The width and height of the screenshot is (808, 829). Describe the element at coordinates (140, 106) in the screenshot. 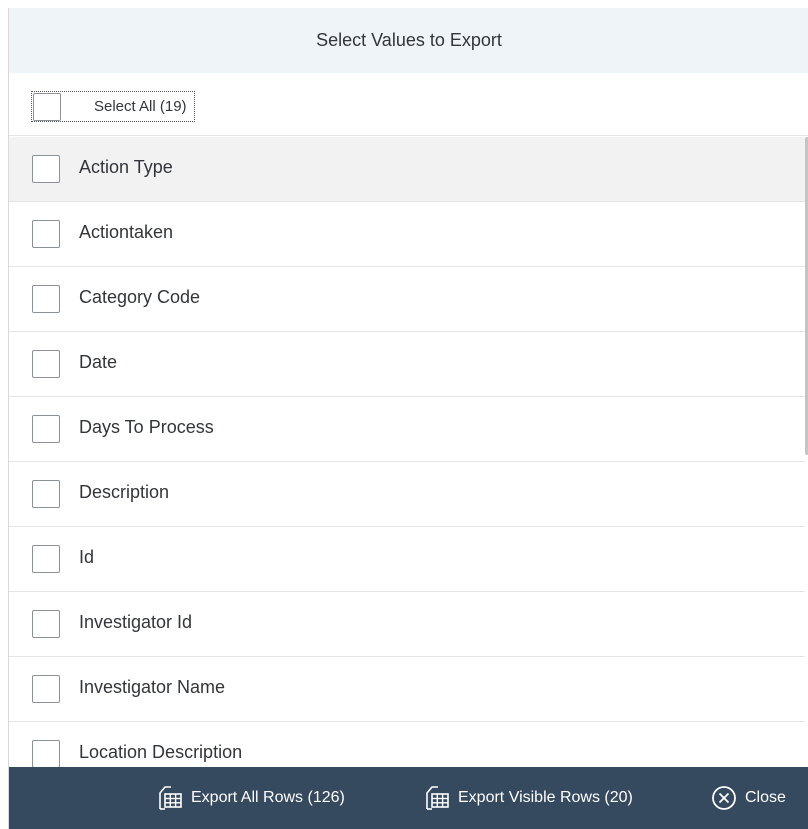

I see `select-all-label: Select All (19)` at that location.